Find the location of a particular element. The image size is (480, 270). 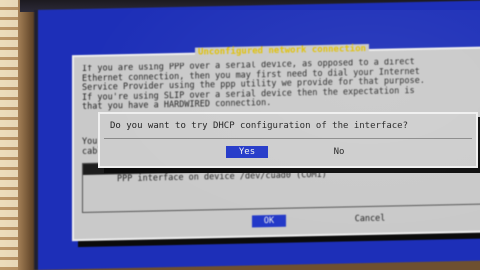

dialog-button-row: OK Cancel is located at coordinates (277, 221).